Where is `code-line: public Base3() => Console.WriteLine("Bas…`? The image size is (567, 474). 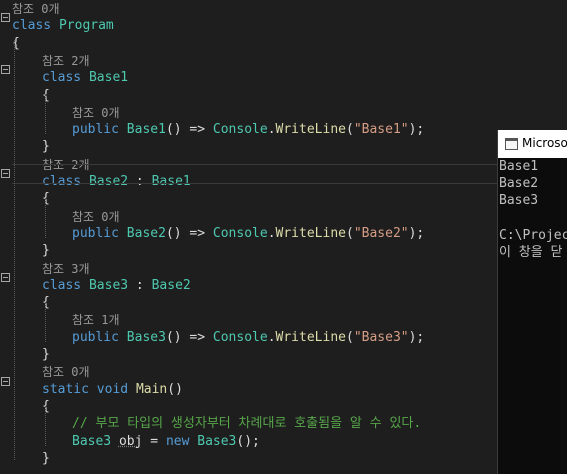 code-line: public Base3() => Console.WriteLine("Bas… is located at coordinates (248, 338).